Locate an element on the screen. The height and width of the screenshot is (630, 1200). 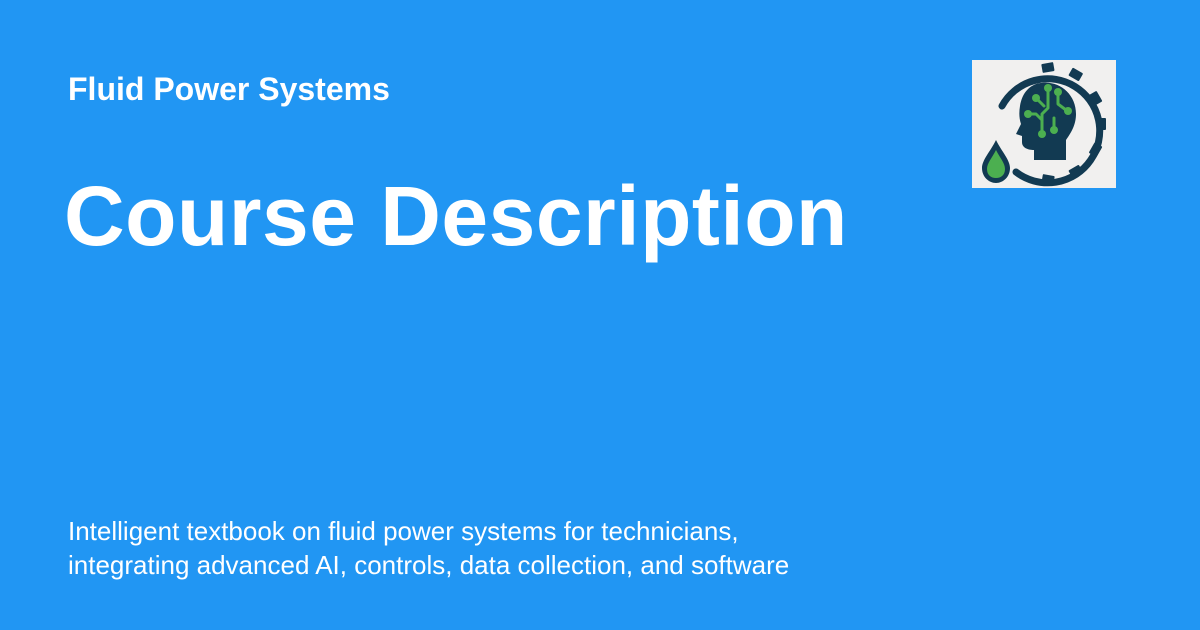
page-title: Course Description is located at coordinates (456, 216).